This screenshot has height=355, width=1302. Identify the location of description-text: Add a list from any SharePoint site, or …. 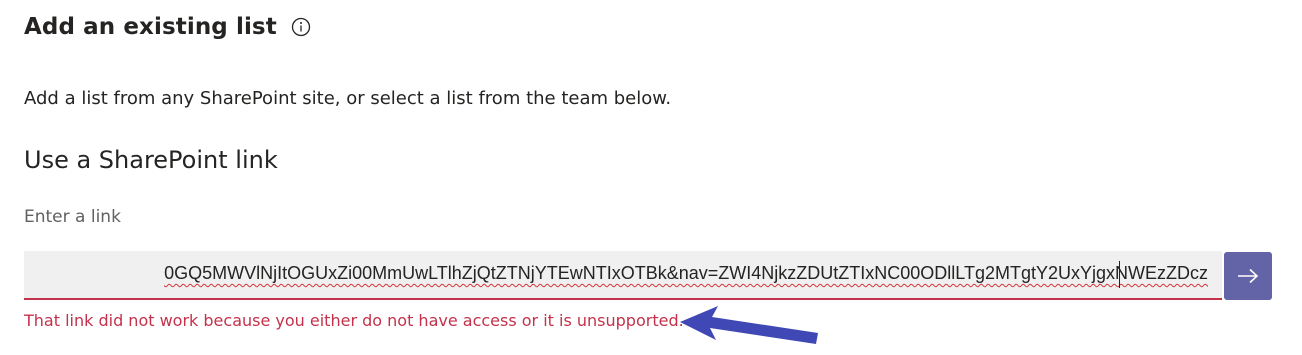
(348, 98).